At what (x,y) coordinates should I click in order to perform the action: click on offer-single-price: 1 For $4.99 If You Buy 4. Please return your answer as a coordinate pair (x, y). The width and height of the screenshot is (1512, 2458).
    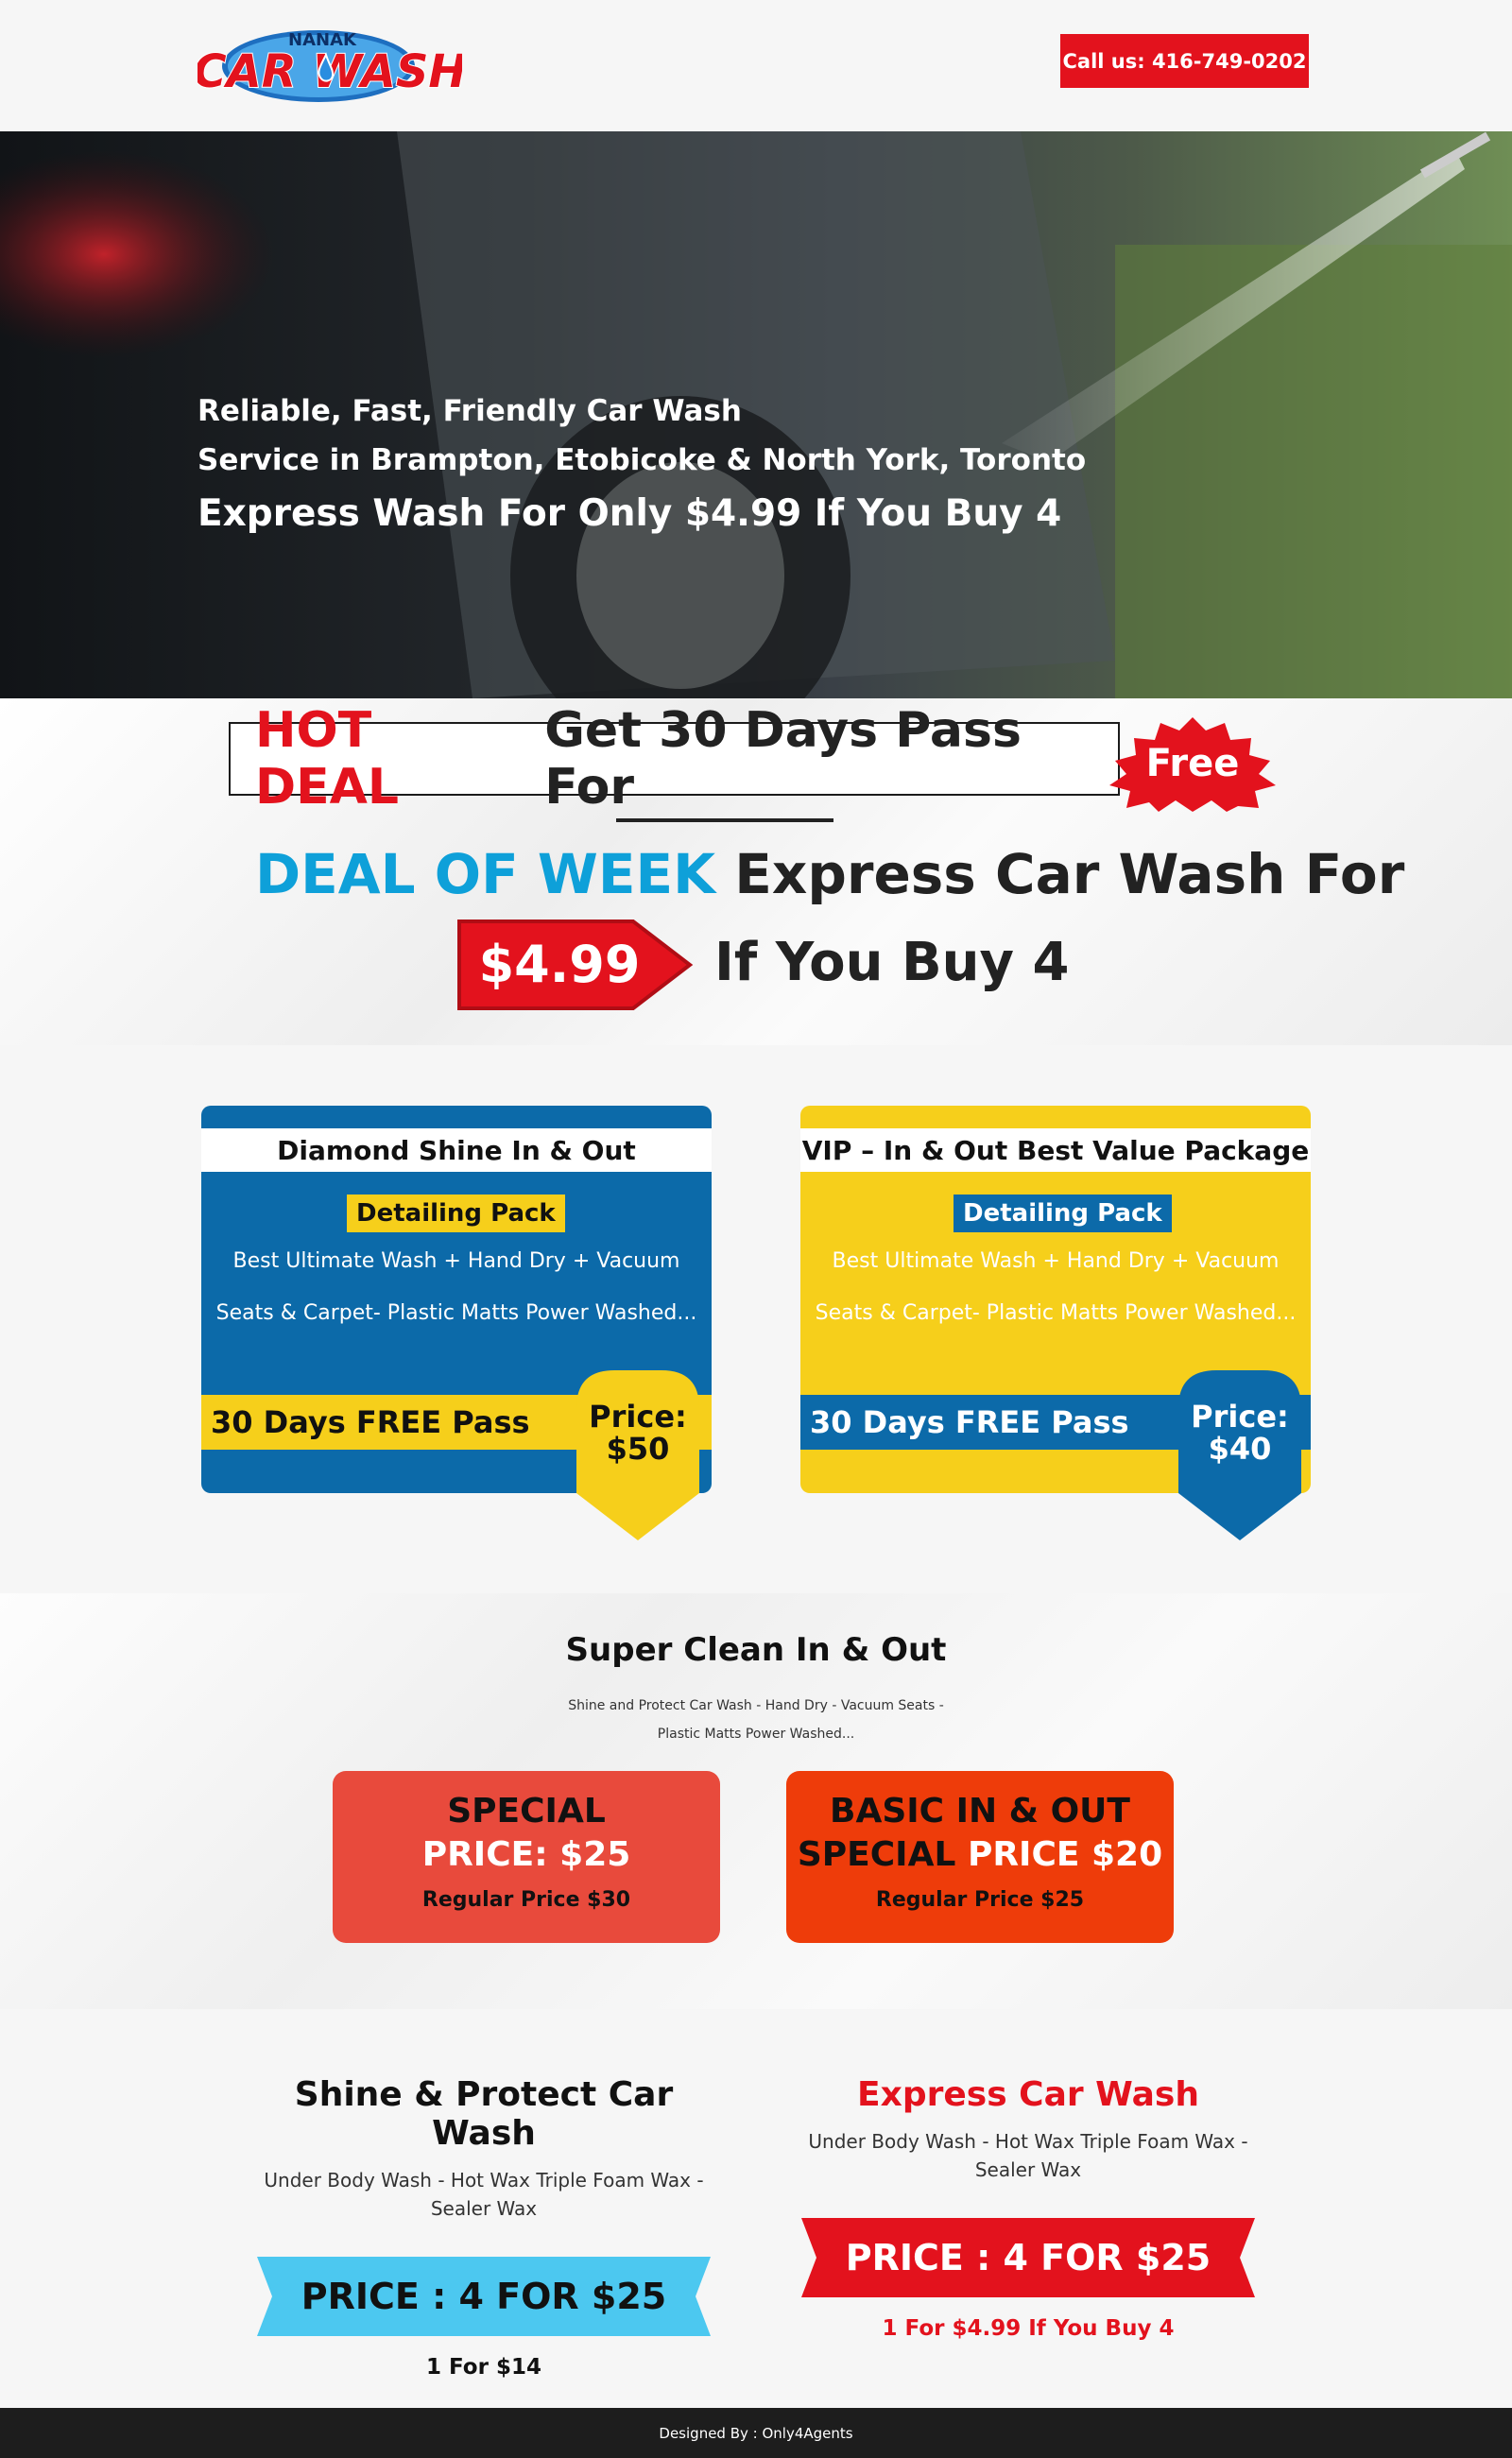
    Looking at the image, I should click on (1028, 2328).